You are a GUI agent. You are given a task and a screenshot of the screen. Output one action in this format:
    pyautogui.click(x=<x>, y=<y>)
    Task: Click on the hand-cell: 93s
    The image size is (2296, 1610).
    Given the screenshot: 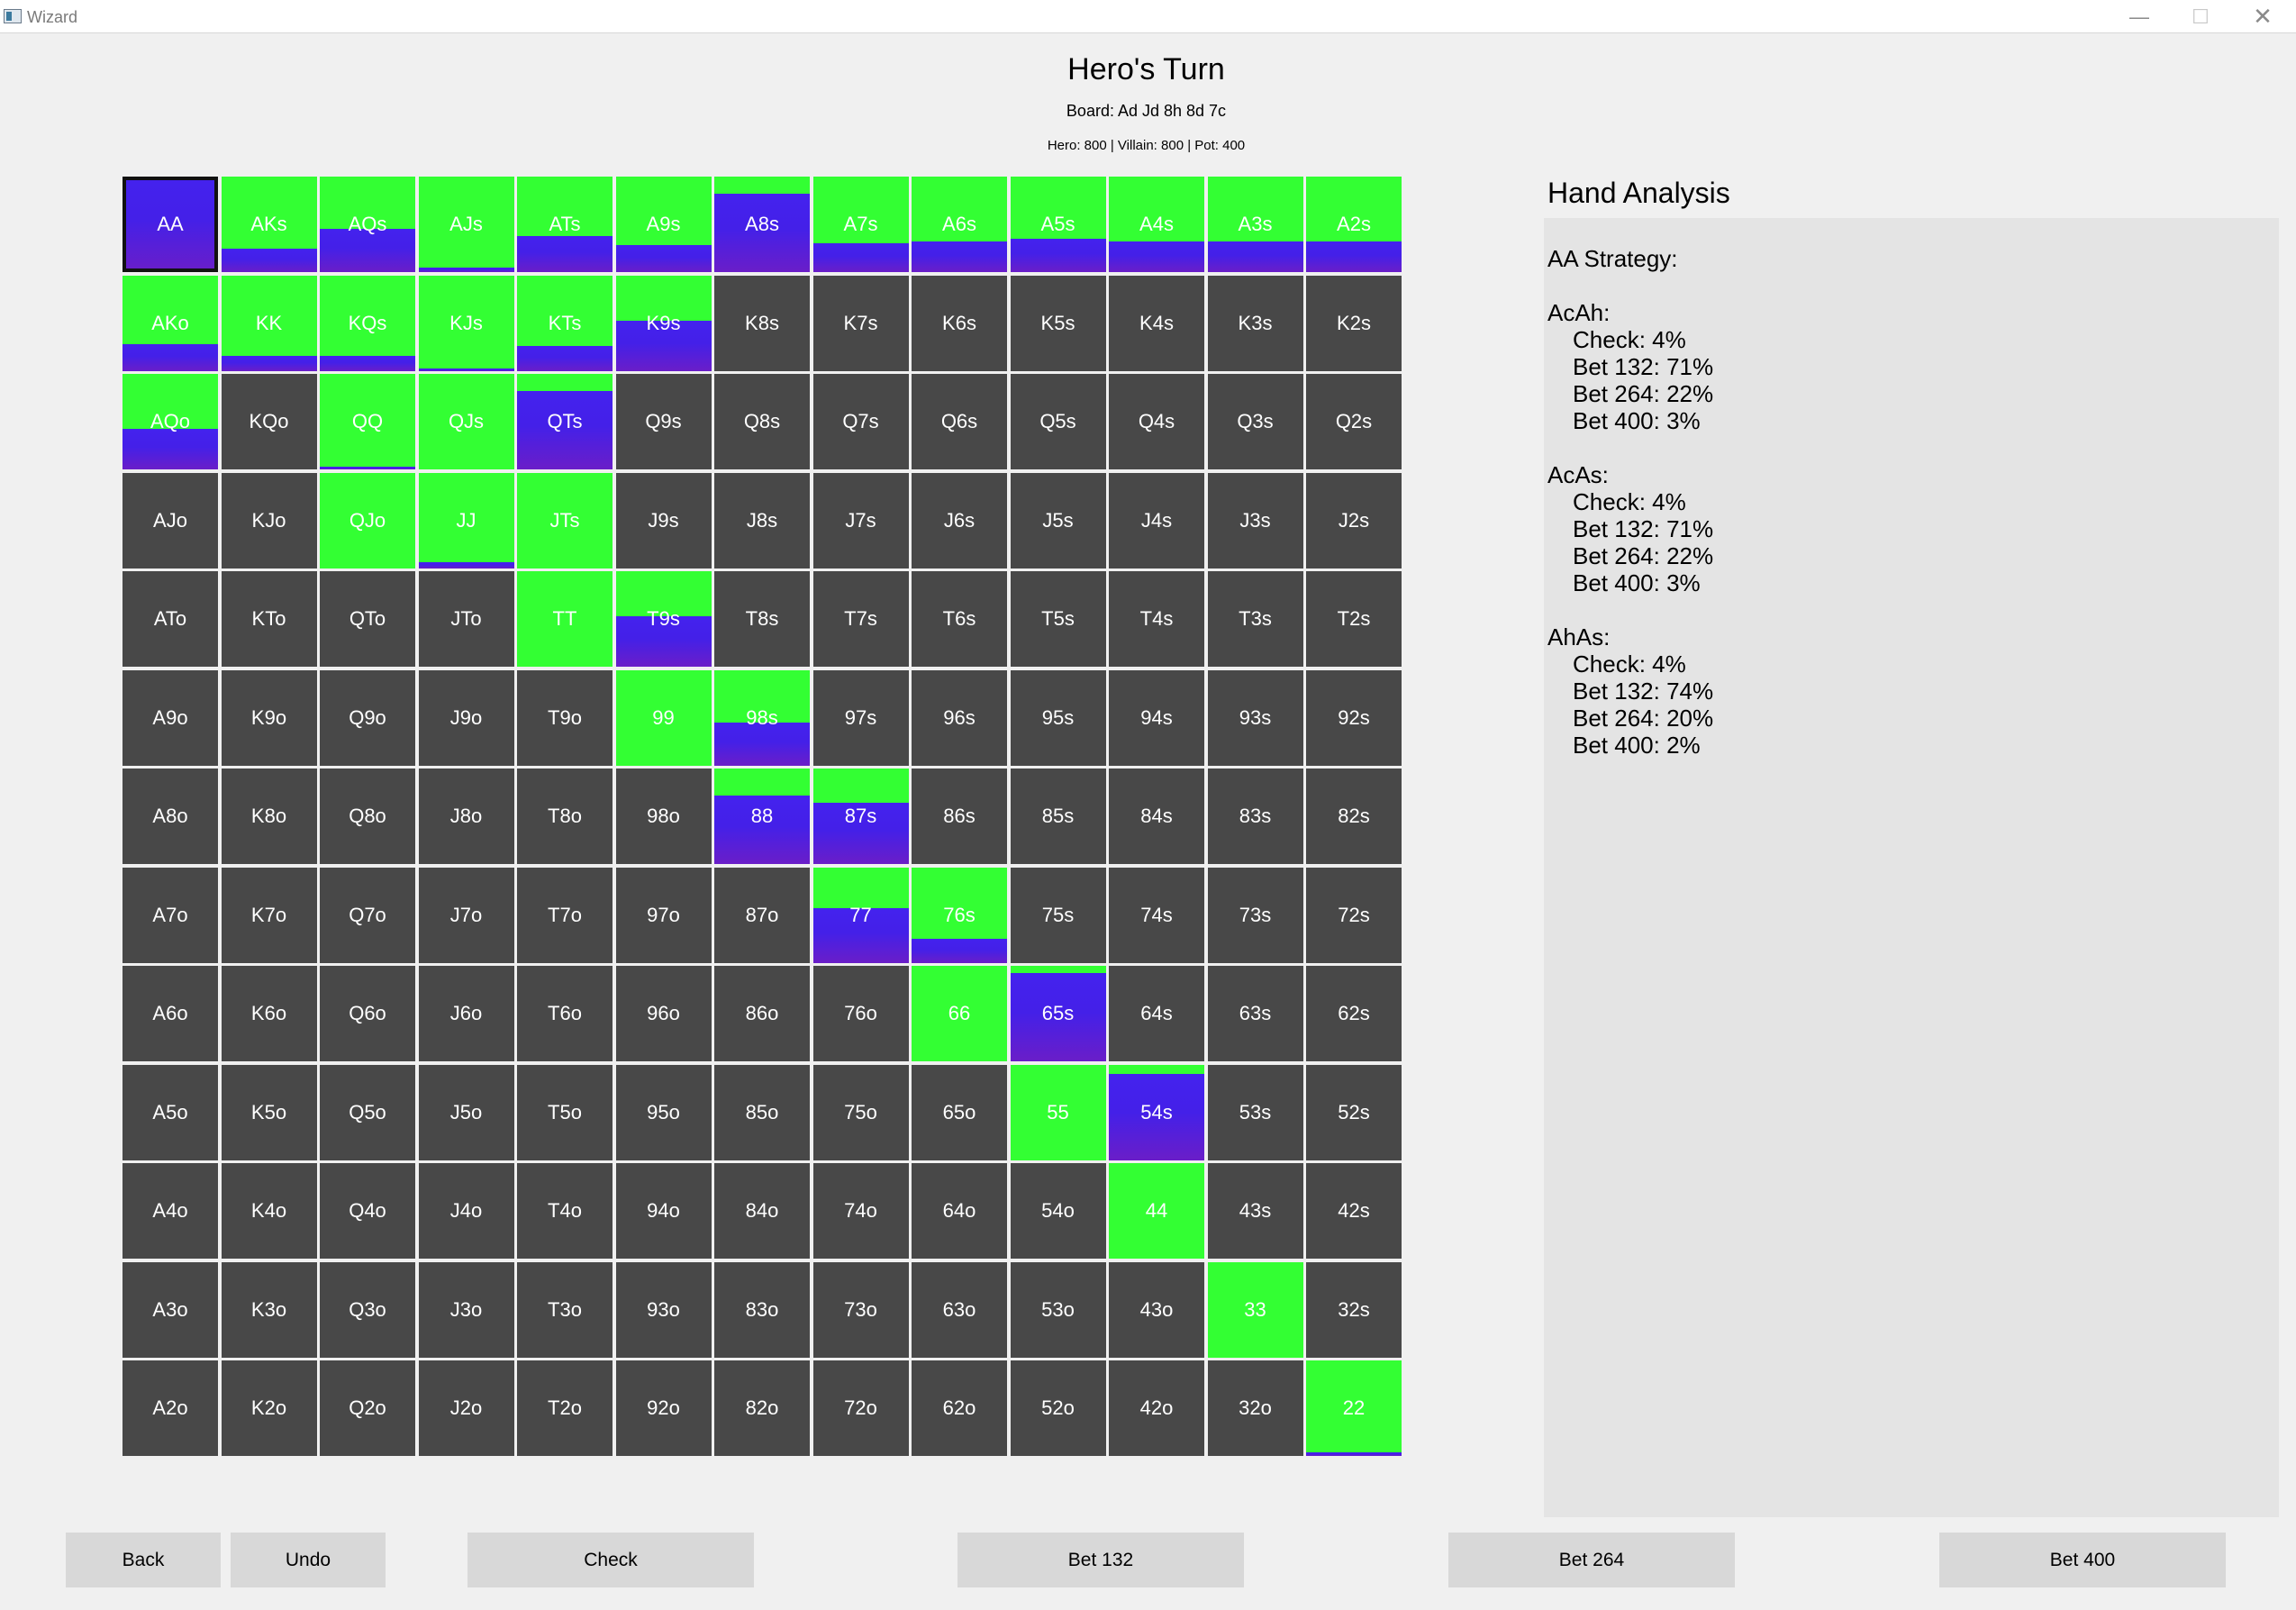 What is the action you would take?
    pyautogui.click(x=1255, y=717)
    